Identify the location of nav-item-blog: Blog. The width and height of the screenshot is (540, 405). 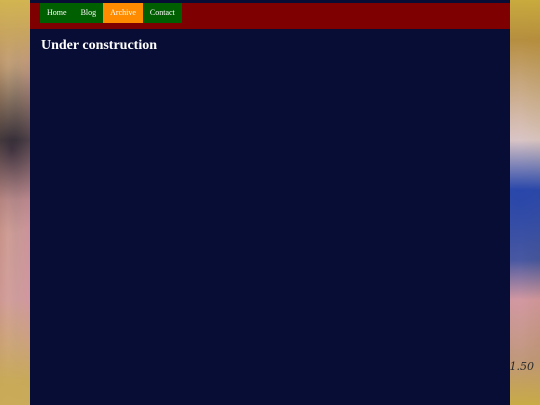
(88, 13).